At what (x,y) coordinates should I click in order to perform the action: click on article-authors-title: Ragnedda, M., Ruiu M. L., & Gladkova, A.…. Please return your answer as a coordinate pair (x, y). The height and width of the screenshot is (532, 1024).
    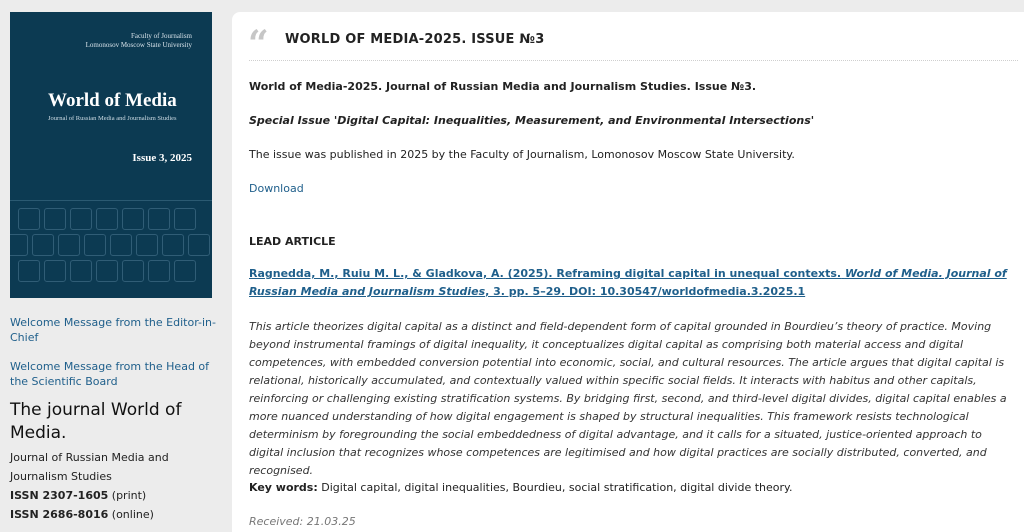
    Looking at the image, I should click on (545, 273).